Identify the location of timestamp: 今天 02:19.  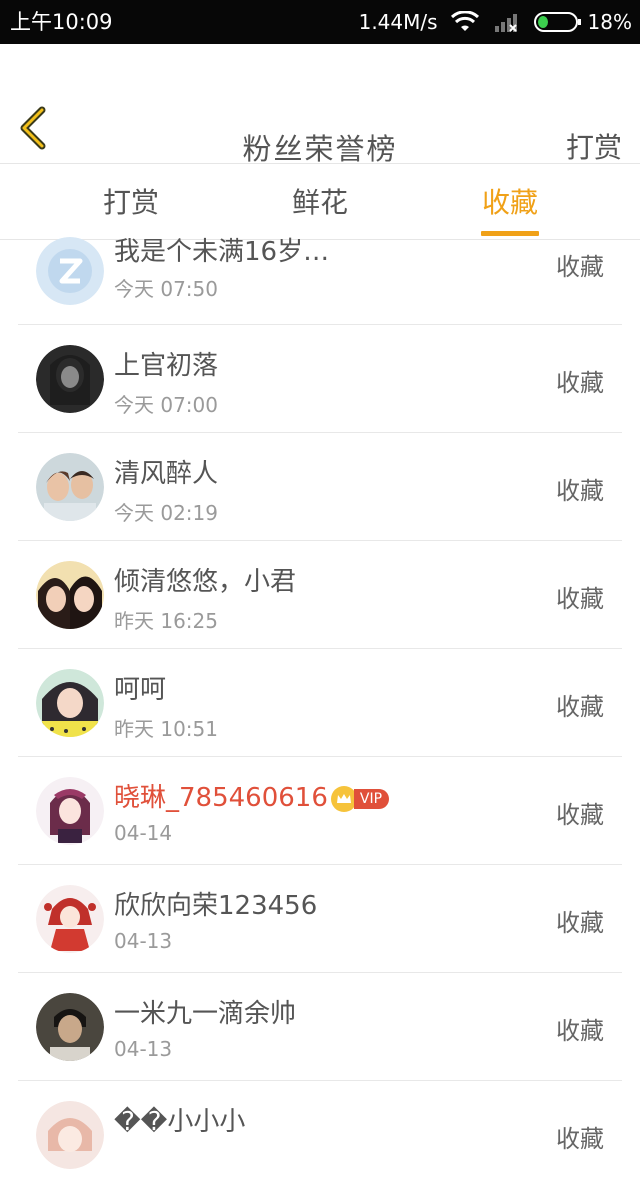
(166, 513).